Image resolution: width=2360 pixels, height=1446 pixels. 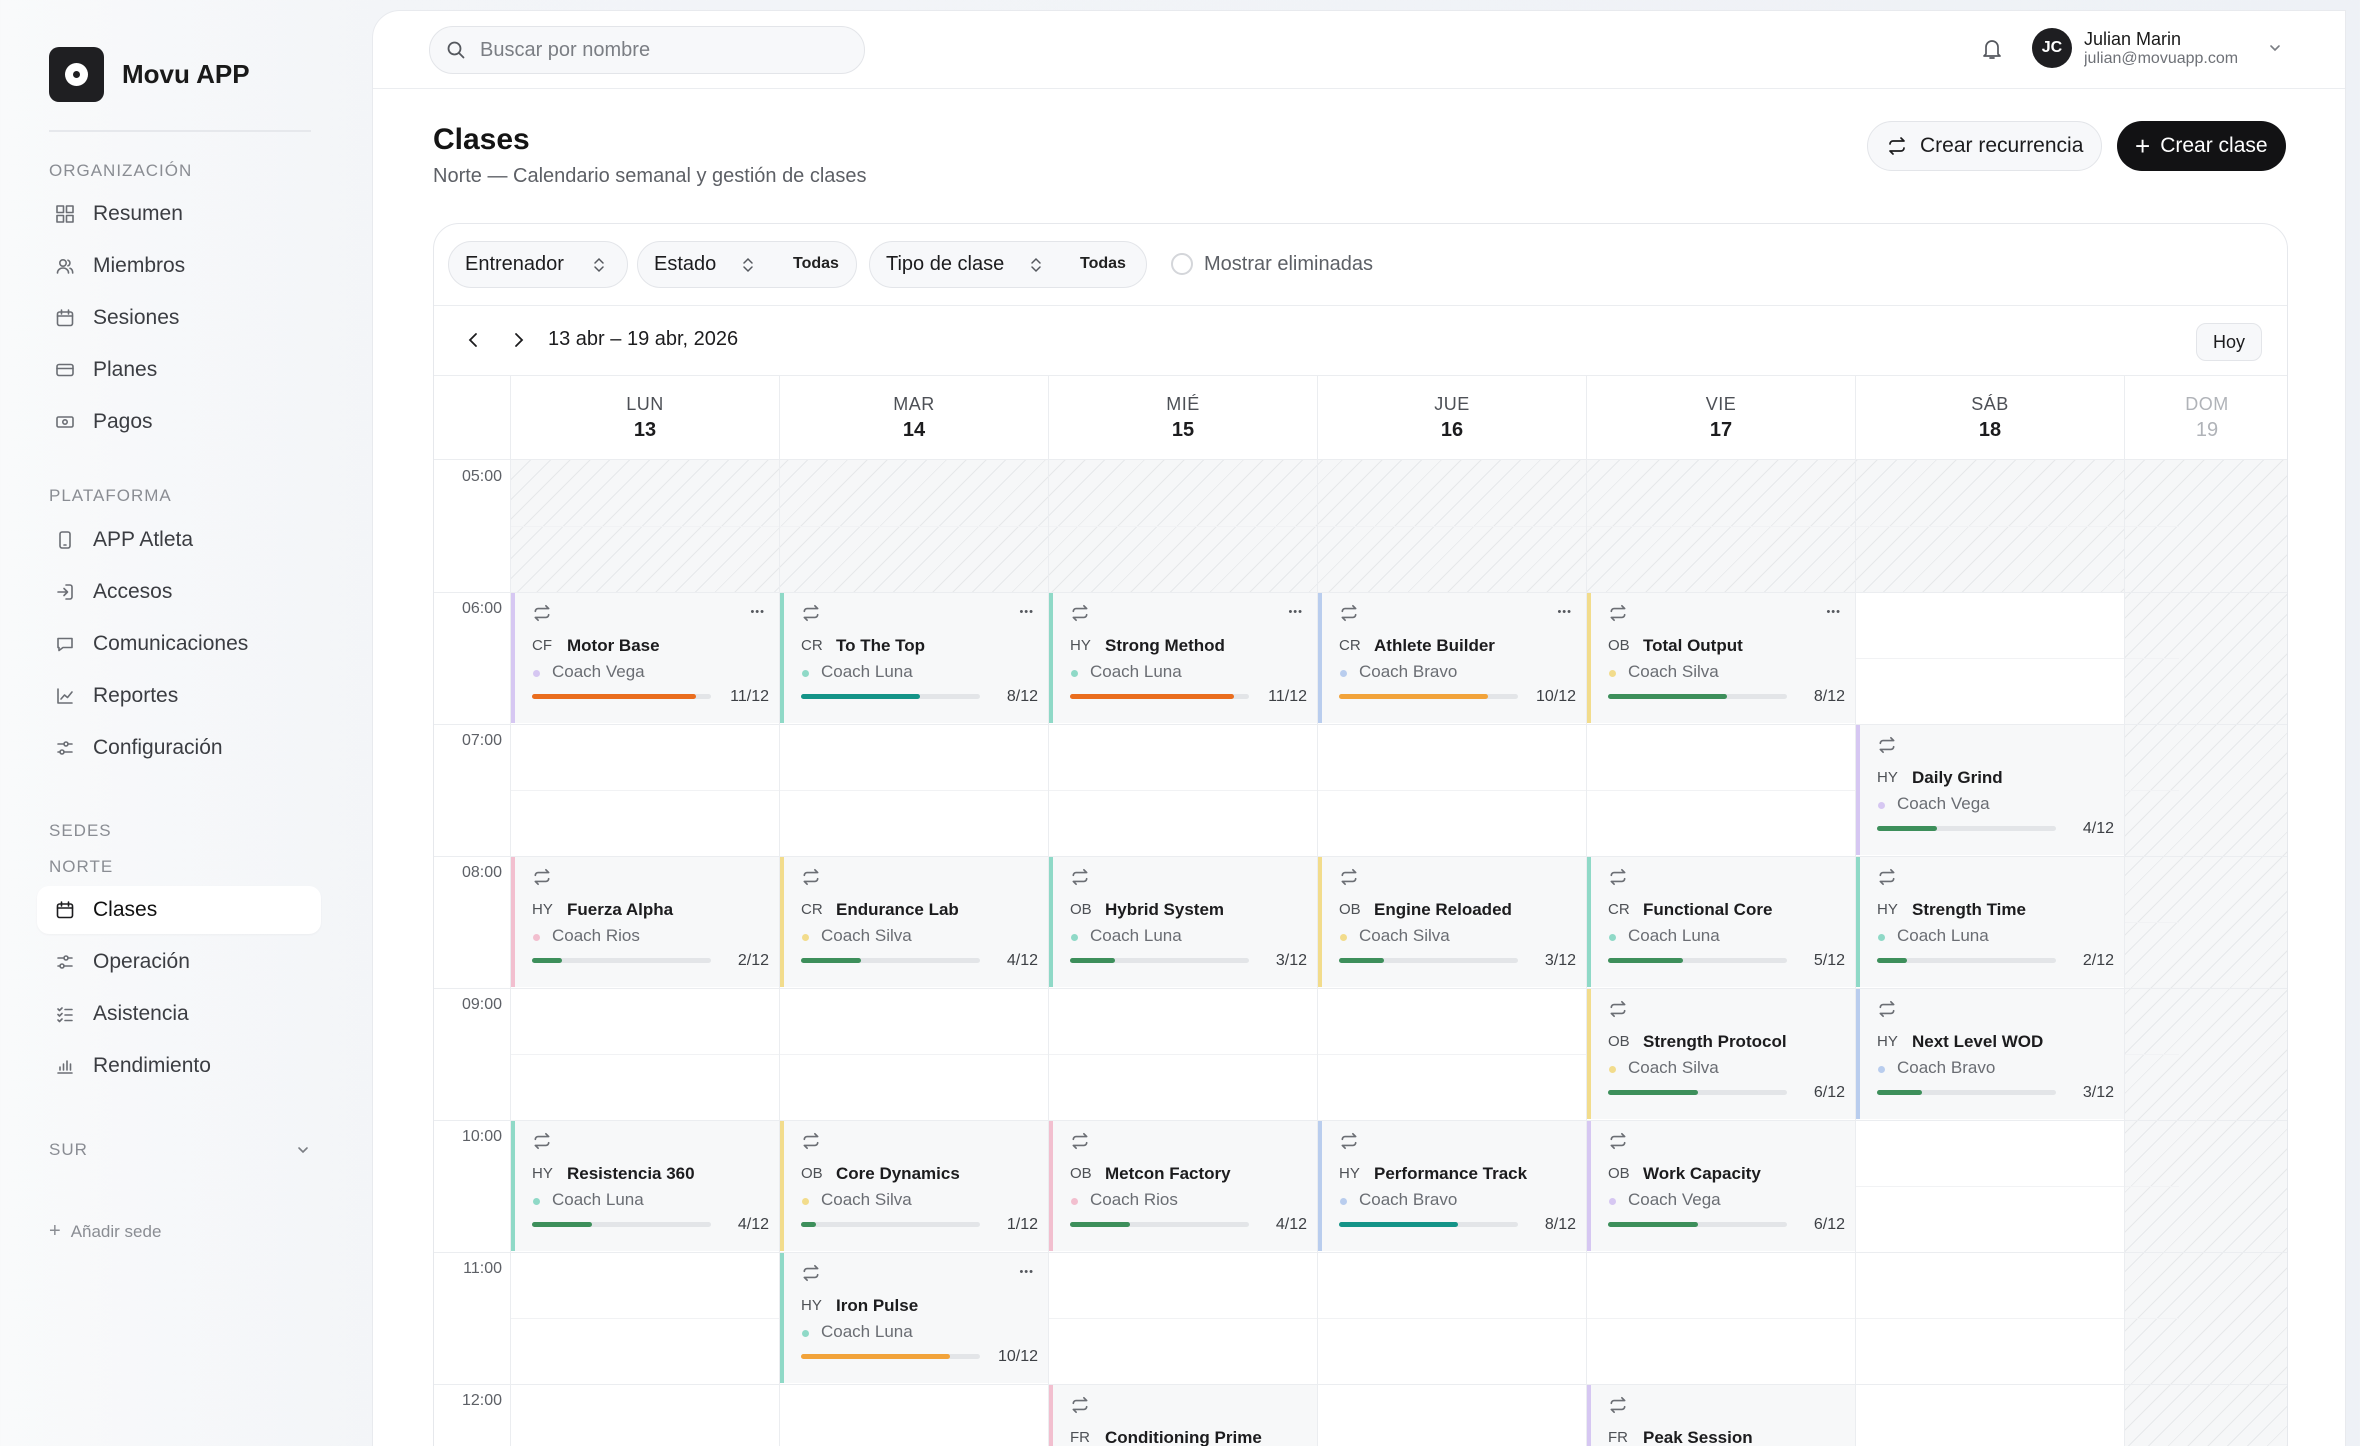 I want to click on class-event: OB Engine Reloaded Coach Silva 3/12, so click(x=1452, y=922).